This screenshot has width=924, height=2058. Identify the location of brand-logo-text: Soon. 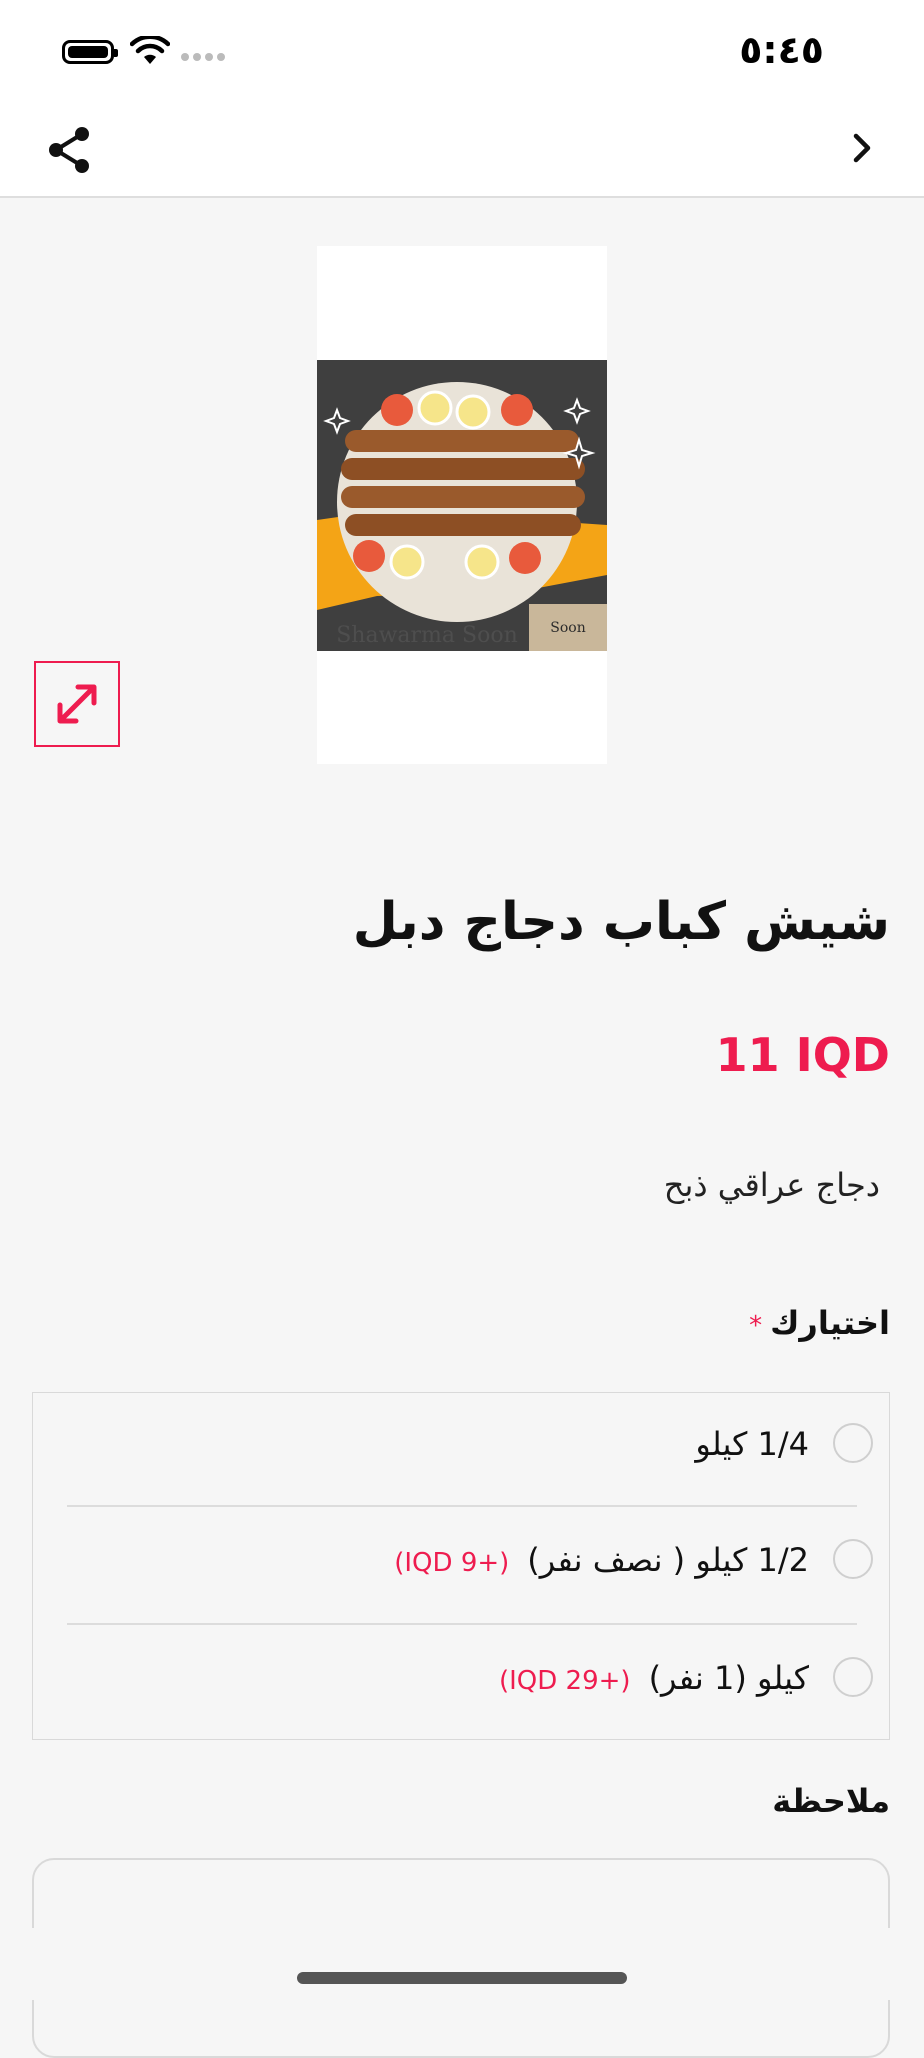
(567, 628).